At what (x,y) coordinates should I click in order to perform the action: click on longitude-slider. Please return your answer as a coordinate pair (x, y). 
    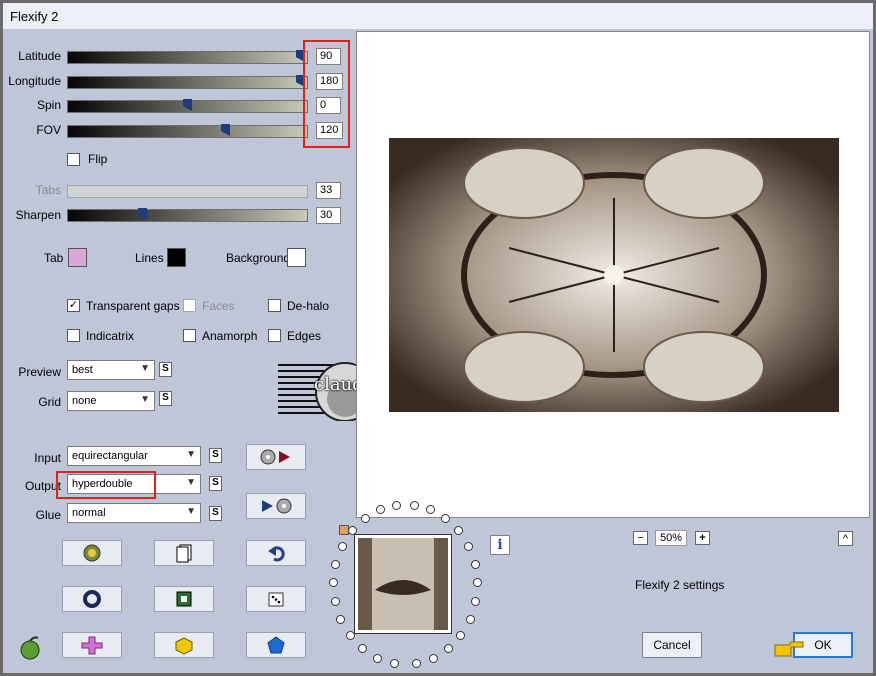
    Looking at the image, I should click on (187, 82).